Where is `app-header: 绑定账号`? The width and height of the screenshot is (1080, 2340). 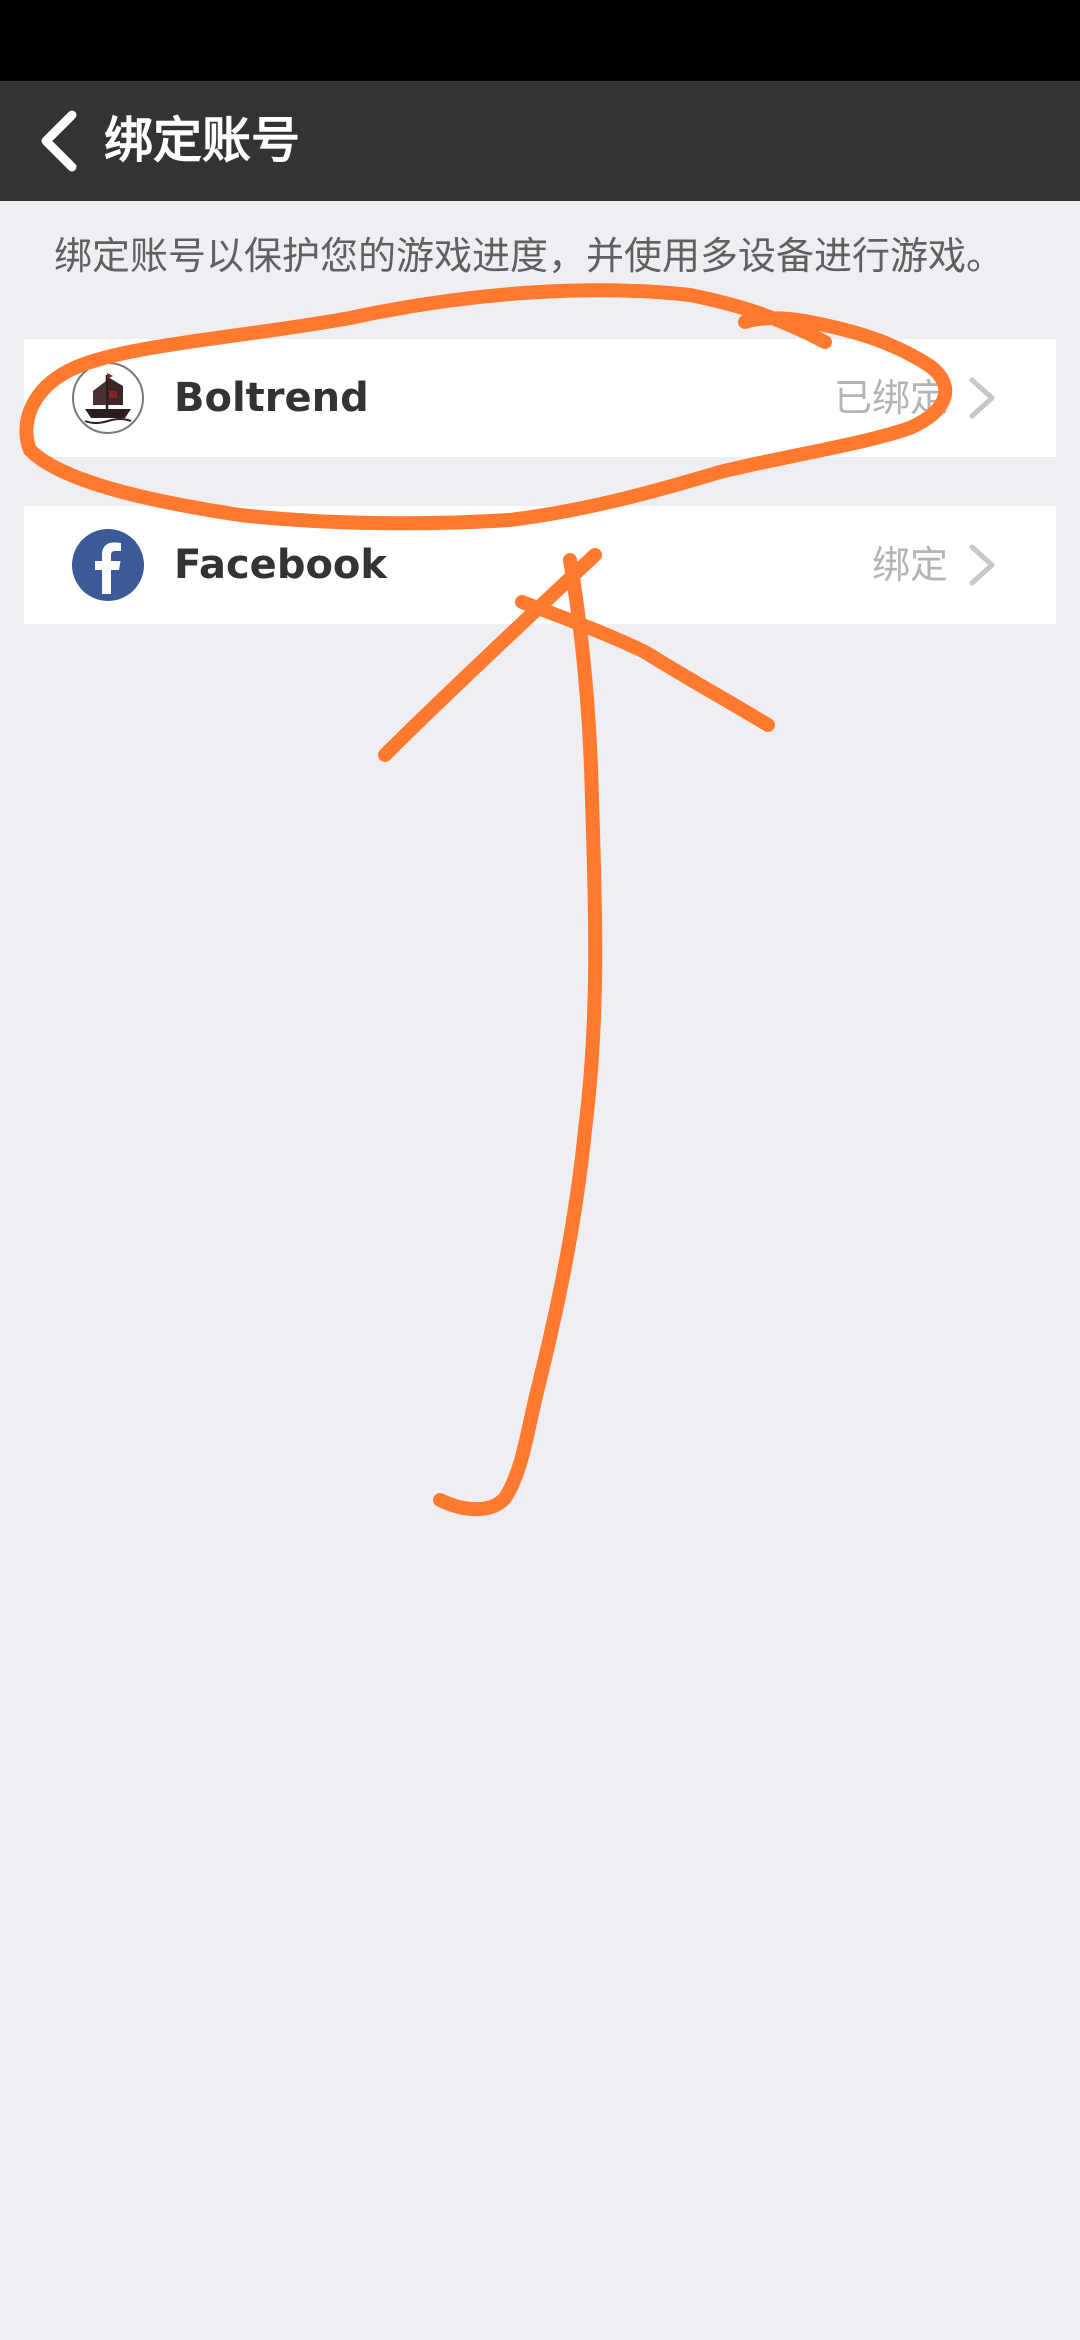 app-header: 绑定账号 is located at coordinates (540, 141).